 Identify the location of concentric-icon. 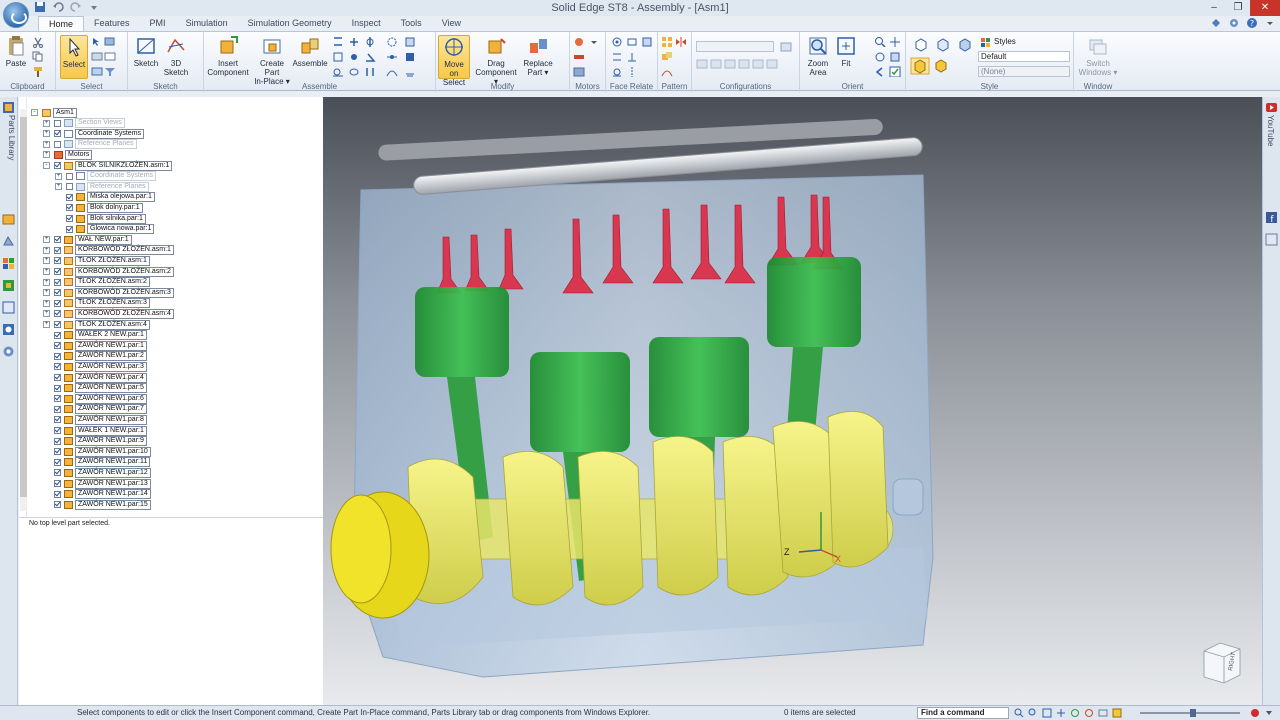
(617, 41).